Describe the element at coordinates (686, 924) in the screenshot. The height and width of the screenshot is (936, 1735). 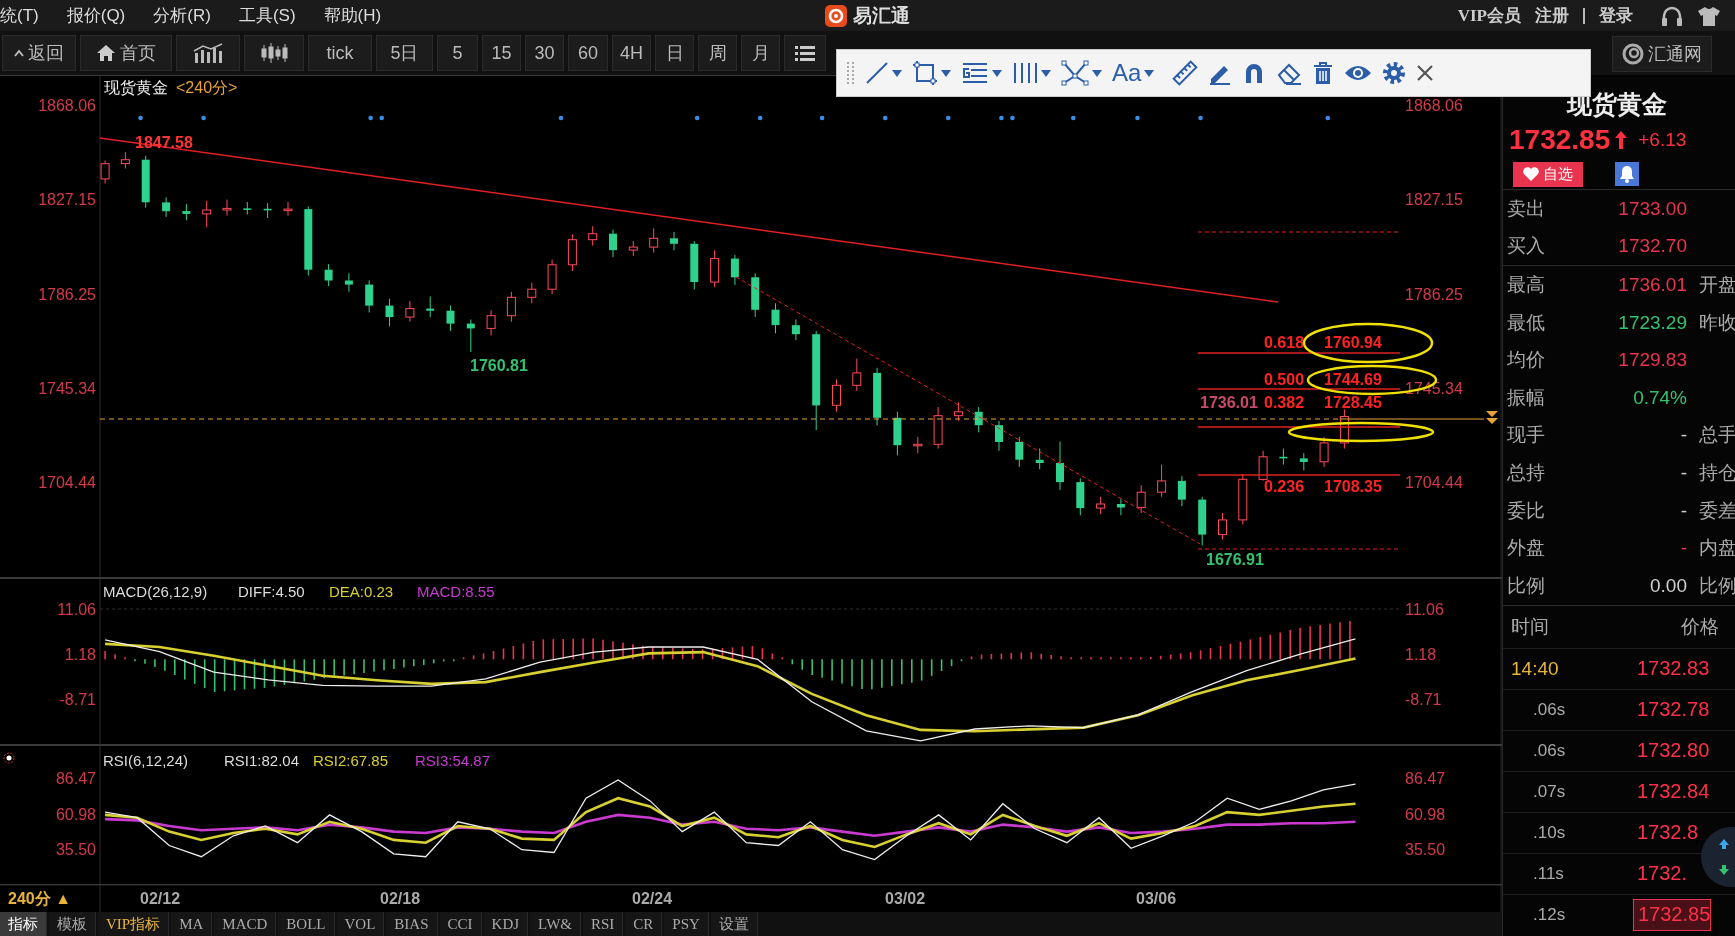
I see `indicator-tab: PSY` at that location.